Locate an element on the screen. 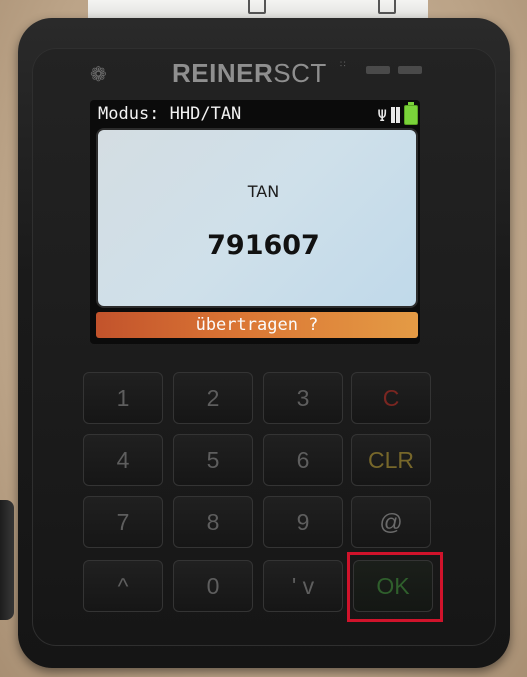 This screenshot has width=527, height=677. key-4: 4 is located at coordinates (123, 460).